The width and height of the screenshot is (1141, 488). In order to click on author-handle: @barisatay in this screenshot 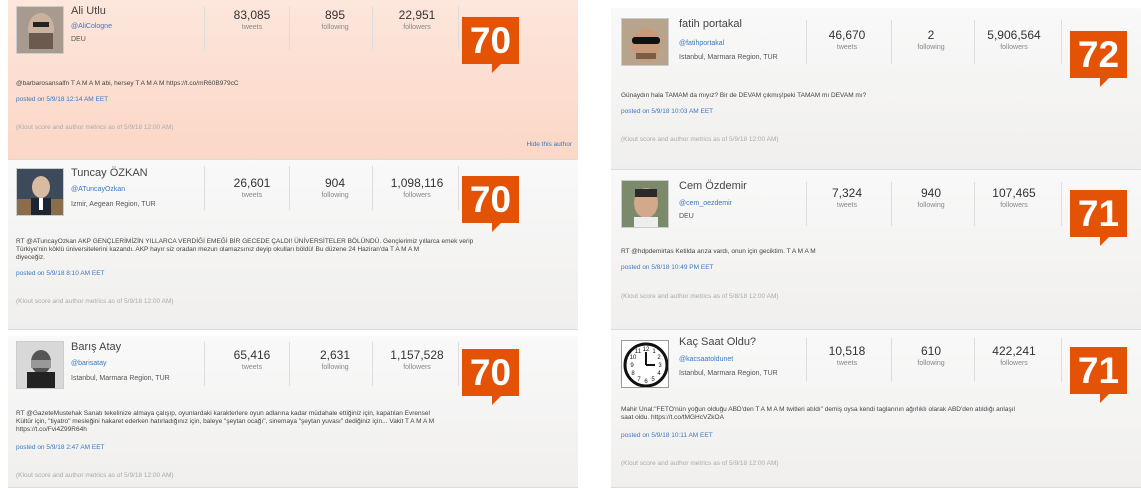, I will do `click(89, 363)`.